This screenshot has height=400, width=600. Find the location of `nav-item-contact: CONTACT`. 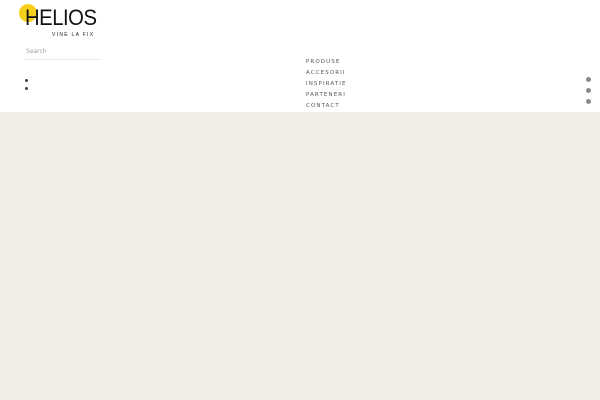

nav-item-contact: CONTACT is located at coordinates (326, 106).